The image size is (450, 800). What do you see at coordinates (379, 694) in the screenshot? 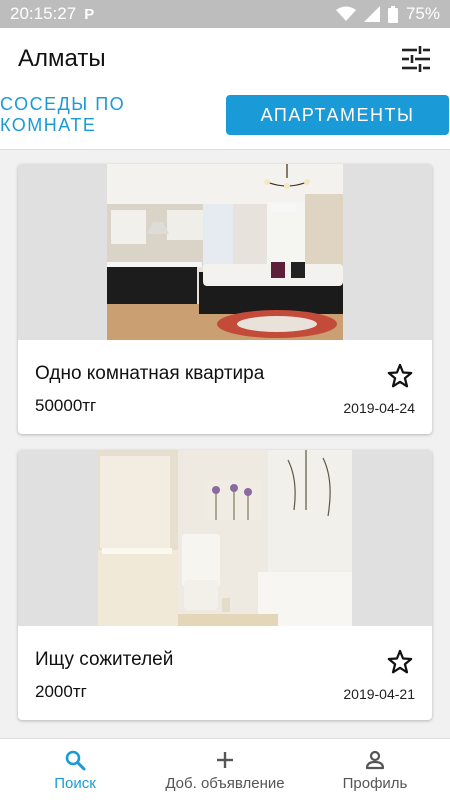
I see `listing-date: 2019-04-21` at bounding box center [379, 694].